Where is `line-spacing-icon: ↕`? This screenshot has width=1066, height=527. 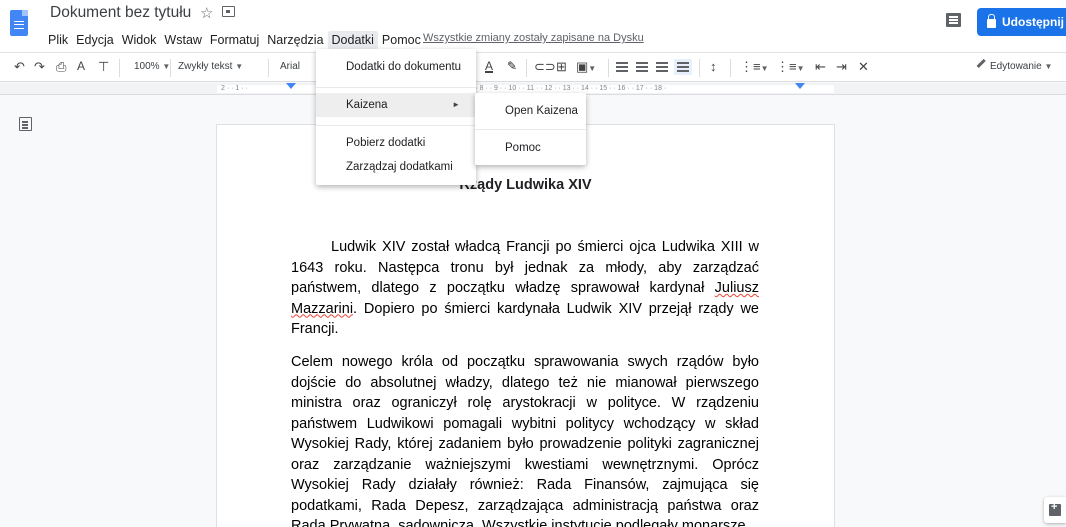 line-spacing-icon: ↕ is located at coordinates (713, 66).